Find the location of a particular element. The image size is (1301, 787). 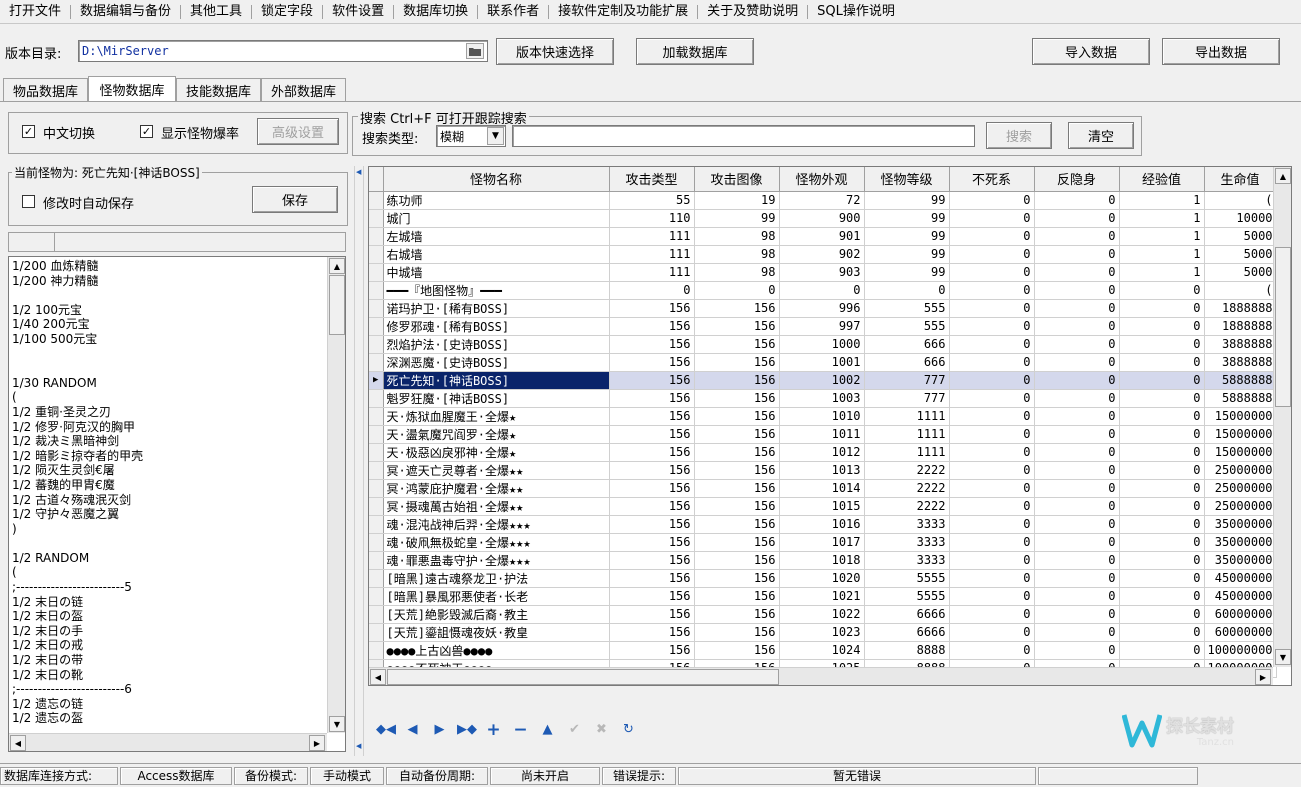

table-cell: ●●●●上古凶兽●●●● is located at coordinates (496, 650).